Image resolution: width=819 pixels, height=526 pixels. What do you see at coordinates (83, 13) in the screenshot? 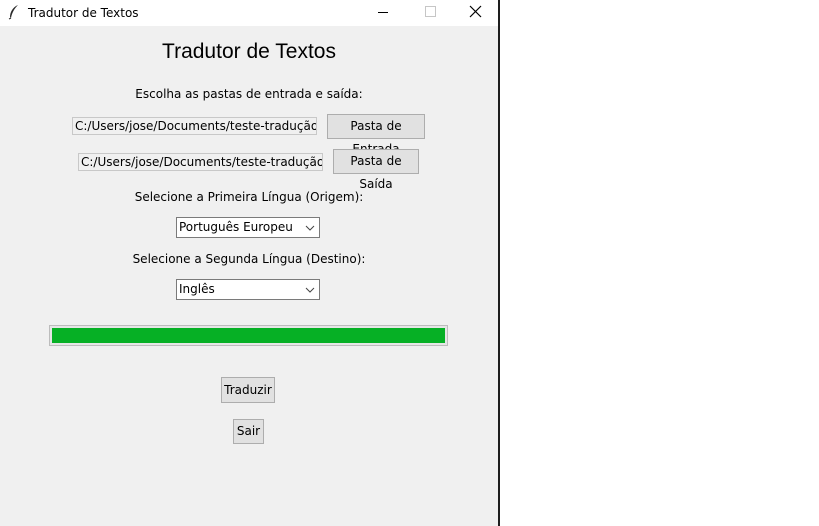
I see `window-title: Tradutor de Textos` at bounding box center [83, 13].